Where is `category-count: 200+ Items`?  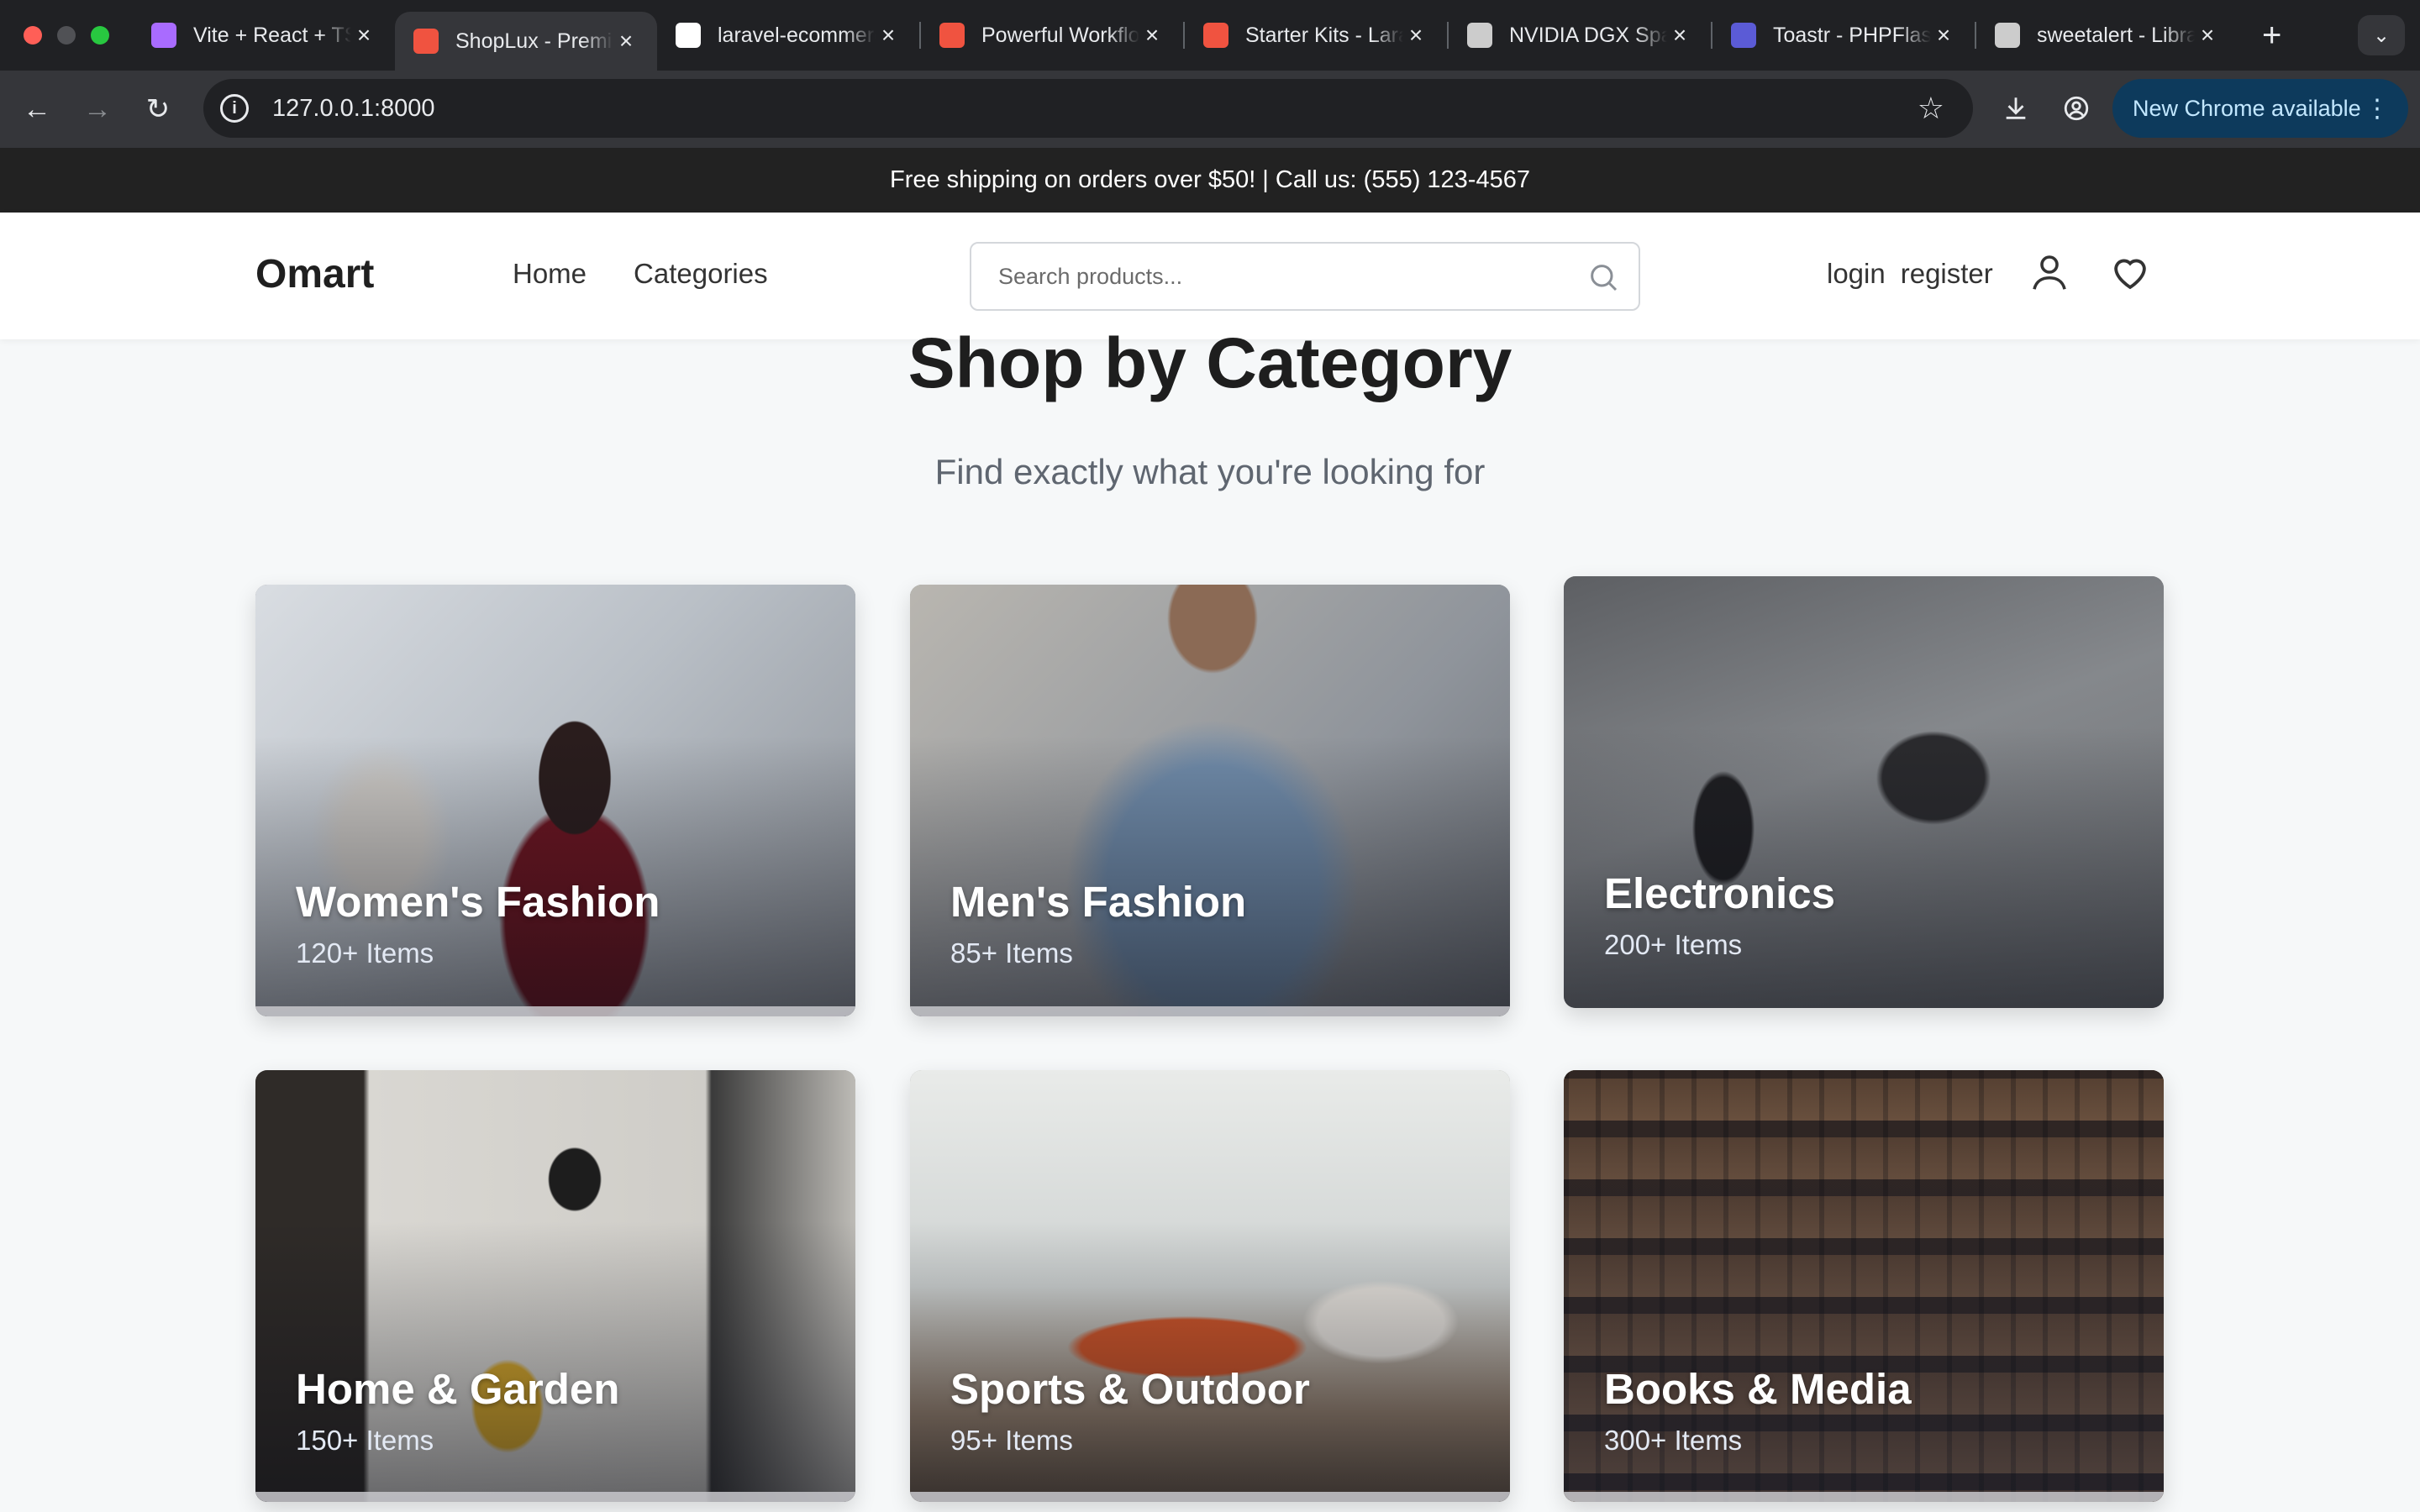
category-count: 200+ Items is located at coordinates (1674, 944).